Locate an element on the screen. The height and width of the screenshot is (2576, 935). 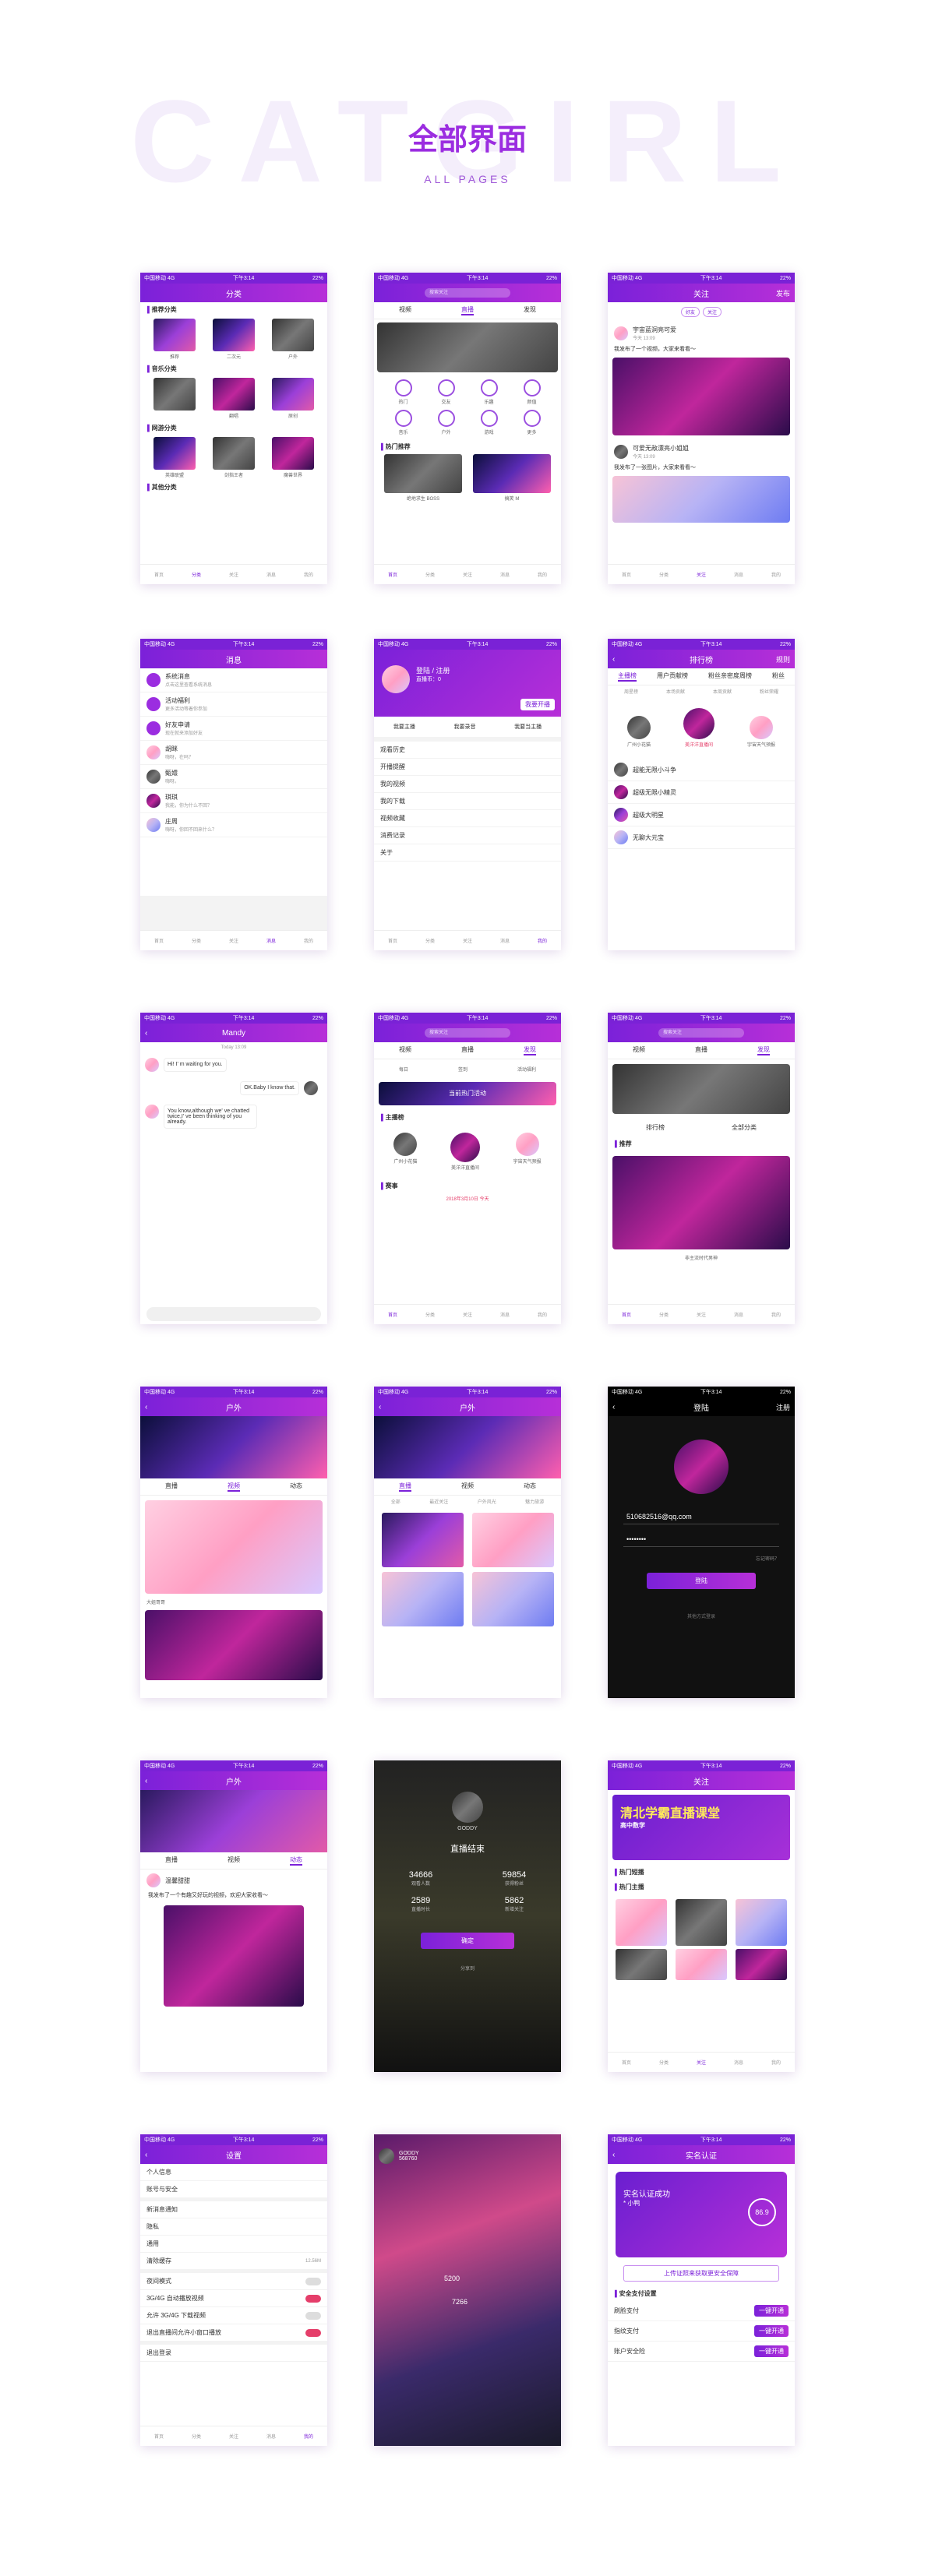
section-title: 网游分类 is located at coordinates (233, 428).